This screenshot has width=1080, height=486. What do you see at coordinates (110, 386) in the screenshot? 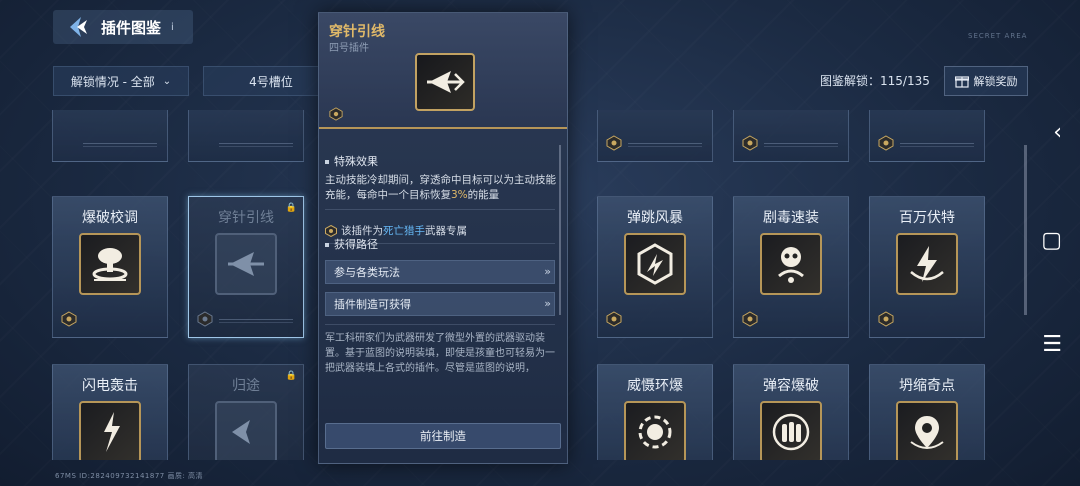
I see `card-name: 闪电轰击` at bounding box center [110, 386].